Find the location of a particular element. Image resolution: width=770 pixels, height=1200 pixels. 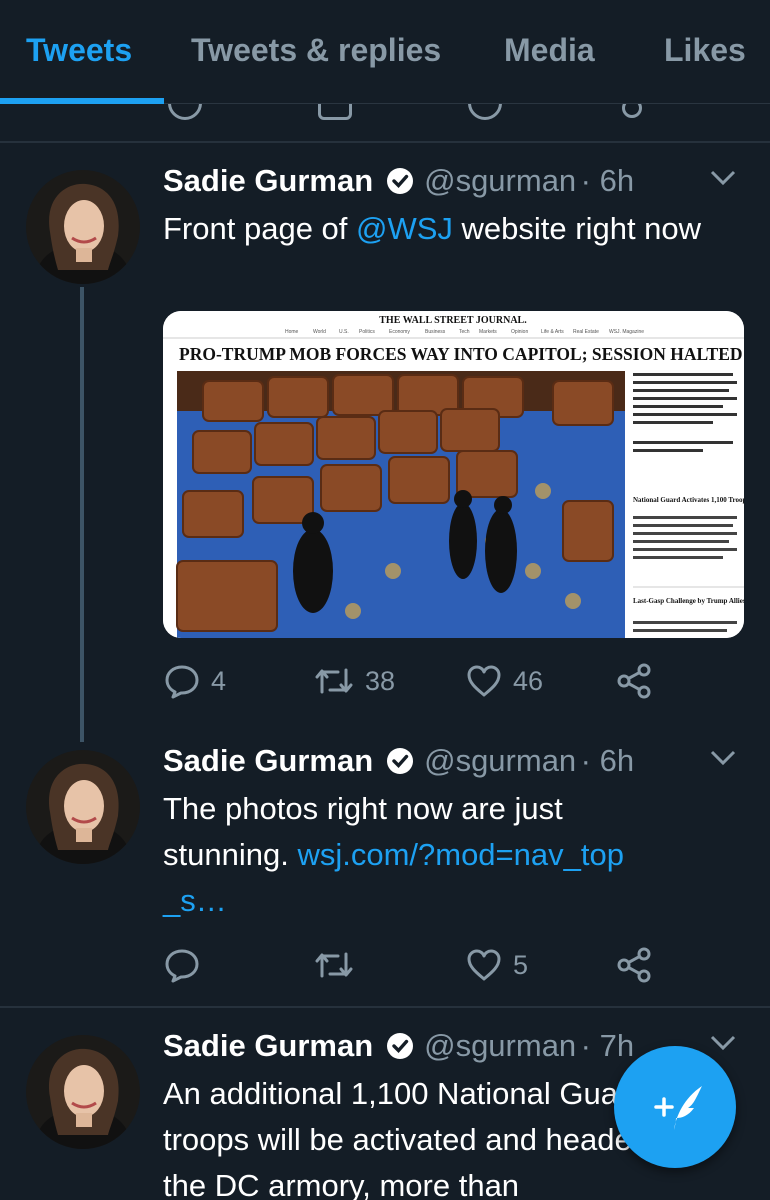

previous-tweet-actions is located at coordinates (385, 122).